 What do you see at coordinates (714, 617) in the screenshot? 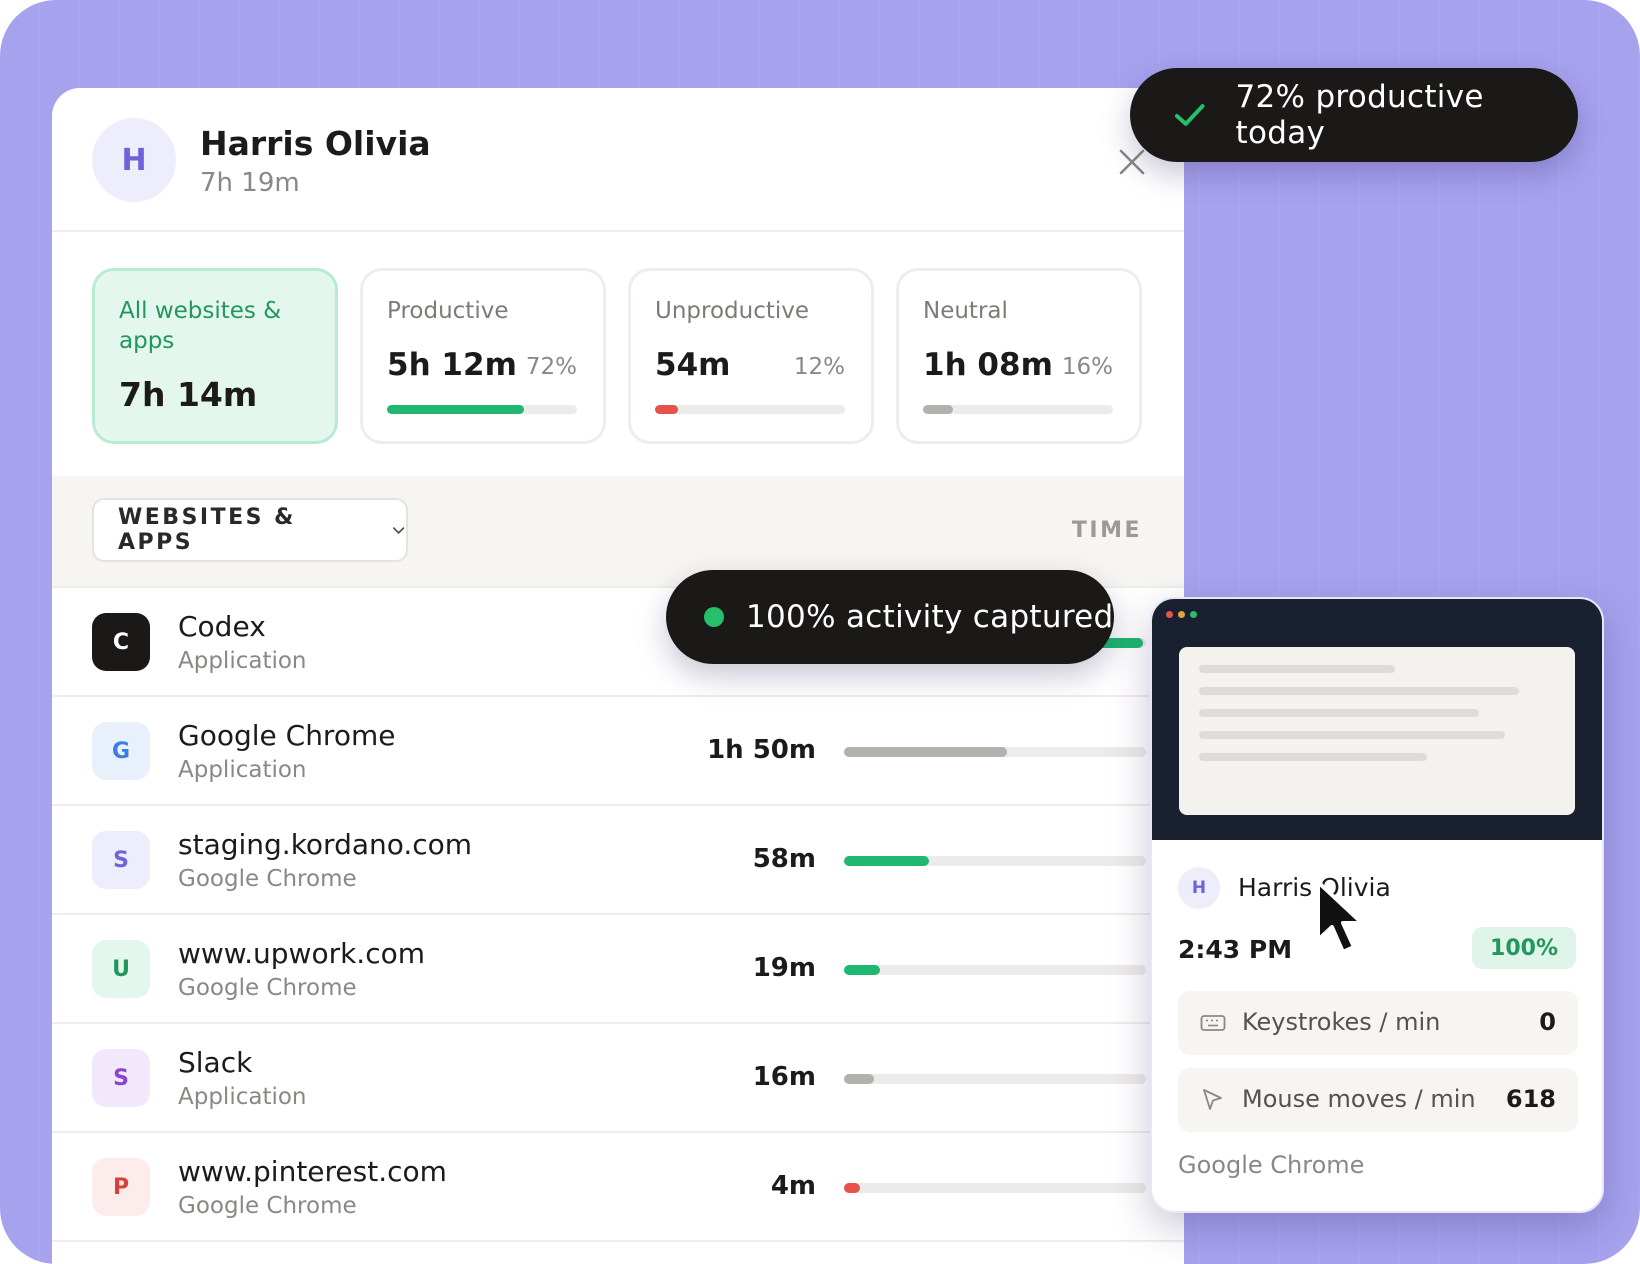
I see `status-dot` at bounding box center [714, 617].